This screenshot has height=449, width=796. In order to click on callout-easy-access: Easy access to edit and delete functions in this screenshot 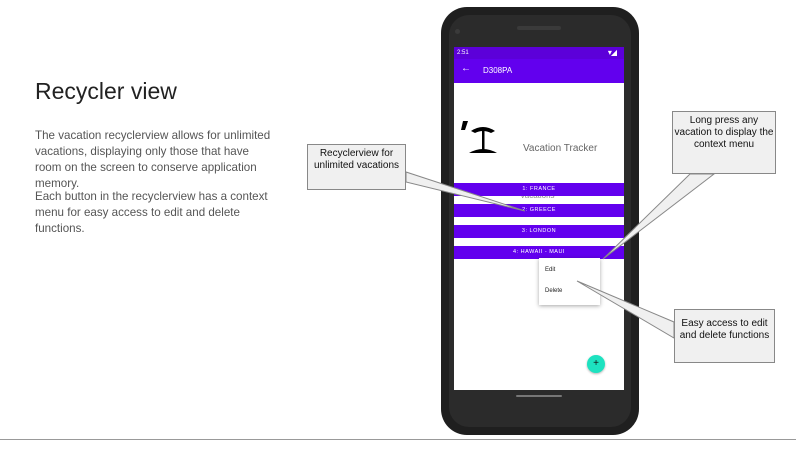, I will do `click(724, 336)`.